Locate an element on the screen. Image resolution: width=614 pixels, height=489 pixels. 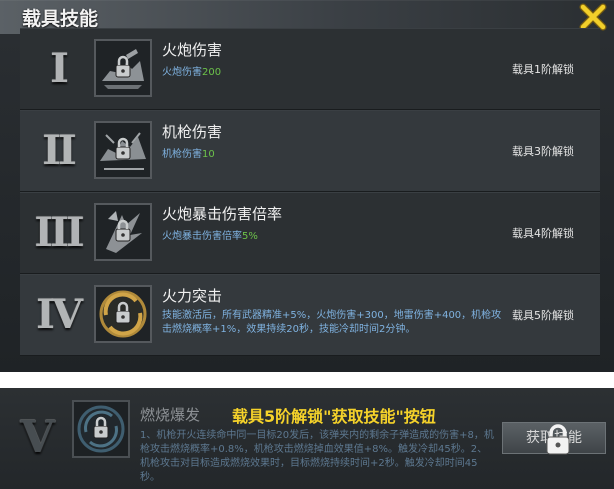
desc-value: 200 is located at coordinates (212, 72).